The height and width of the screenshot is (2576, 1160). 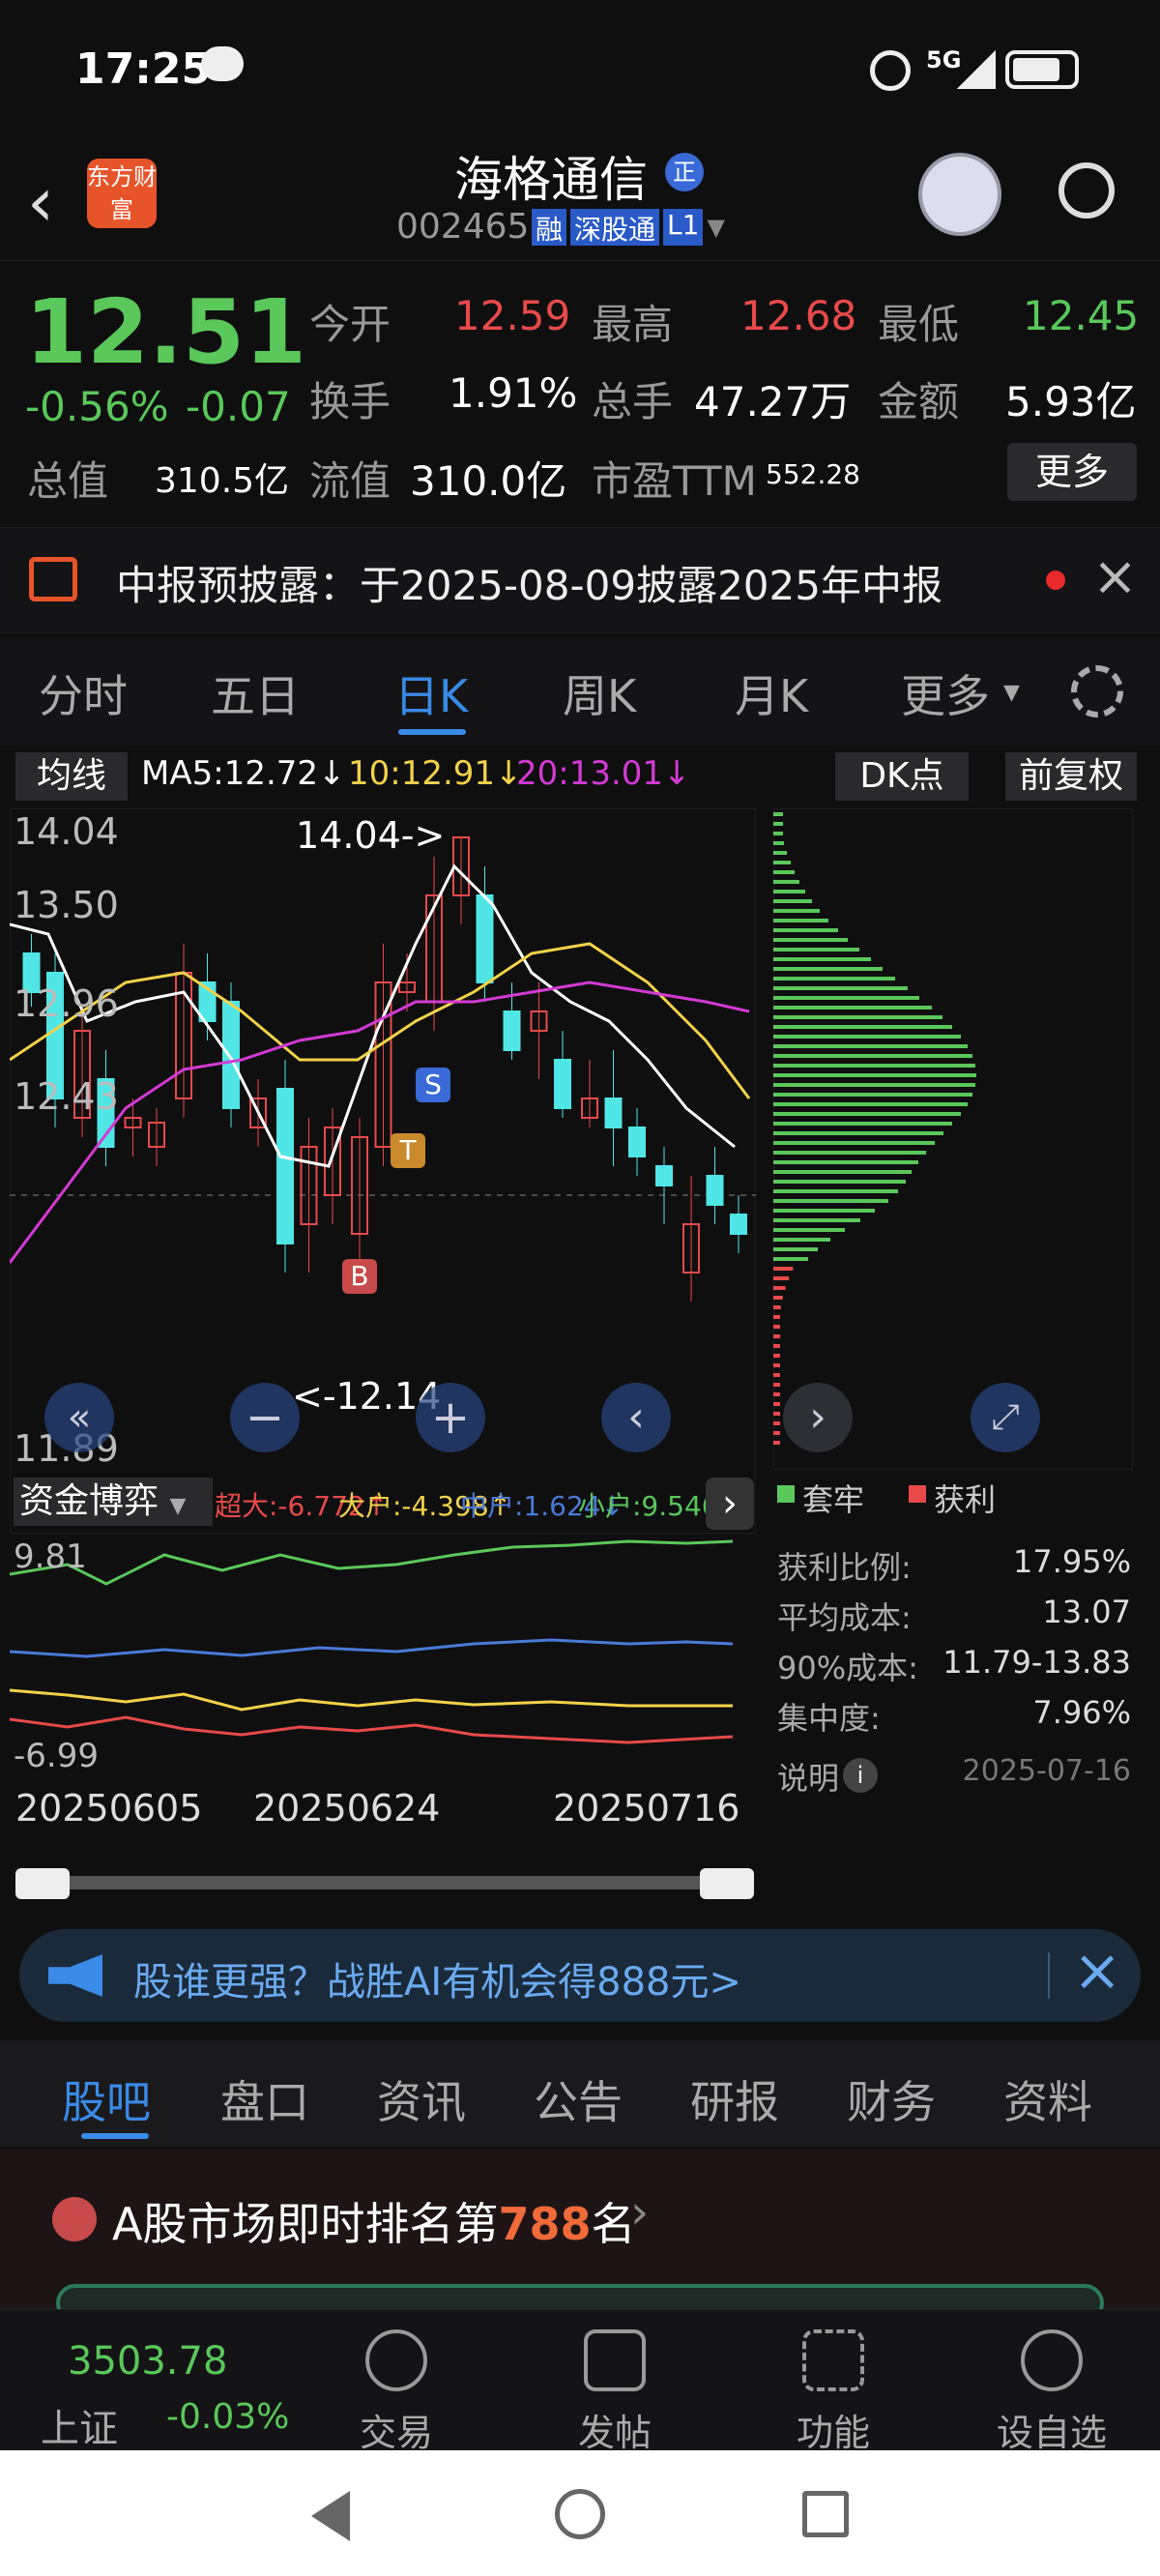 I want to click on home-nav-icon, so click(x=580, y=2514).